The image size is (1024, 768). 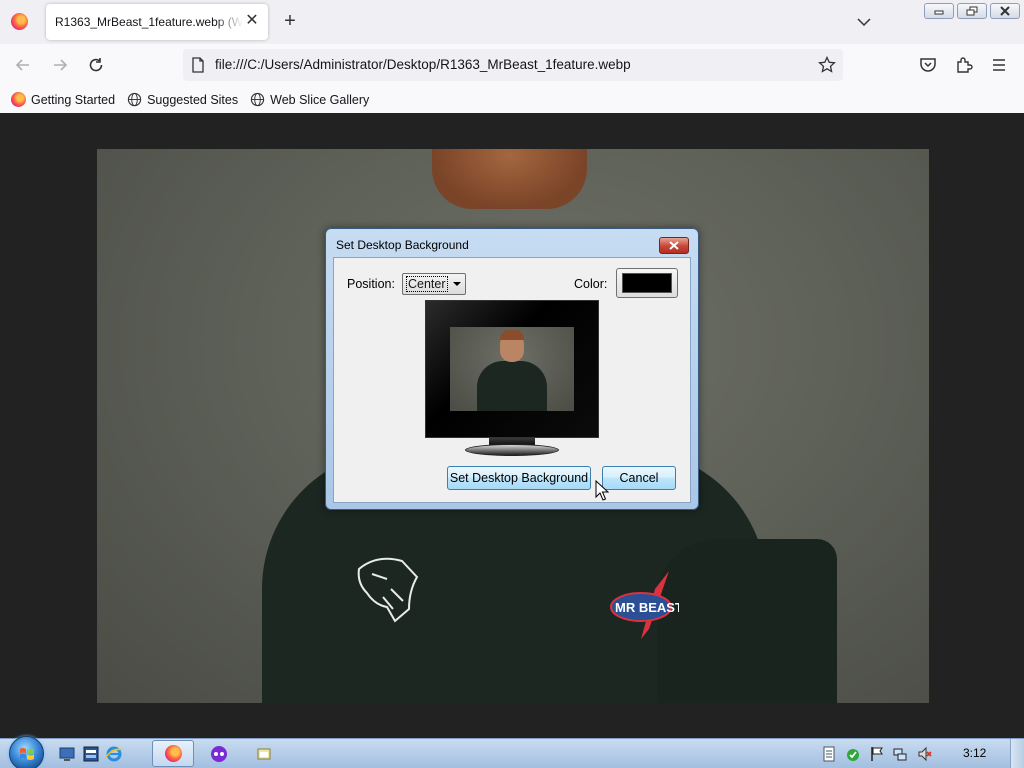 What do you see at coordinates (853, 754) in the screenshot?
I see `security-check-icon` at bounding box center [853, 754].